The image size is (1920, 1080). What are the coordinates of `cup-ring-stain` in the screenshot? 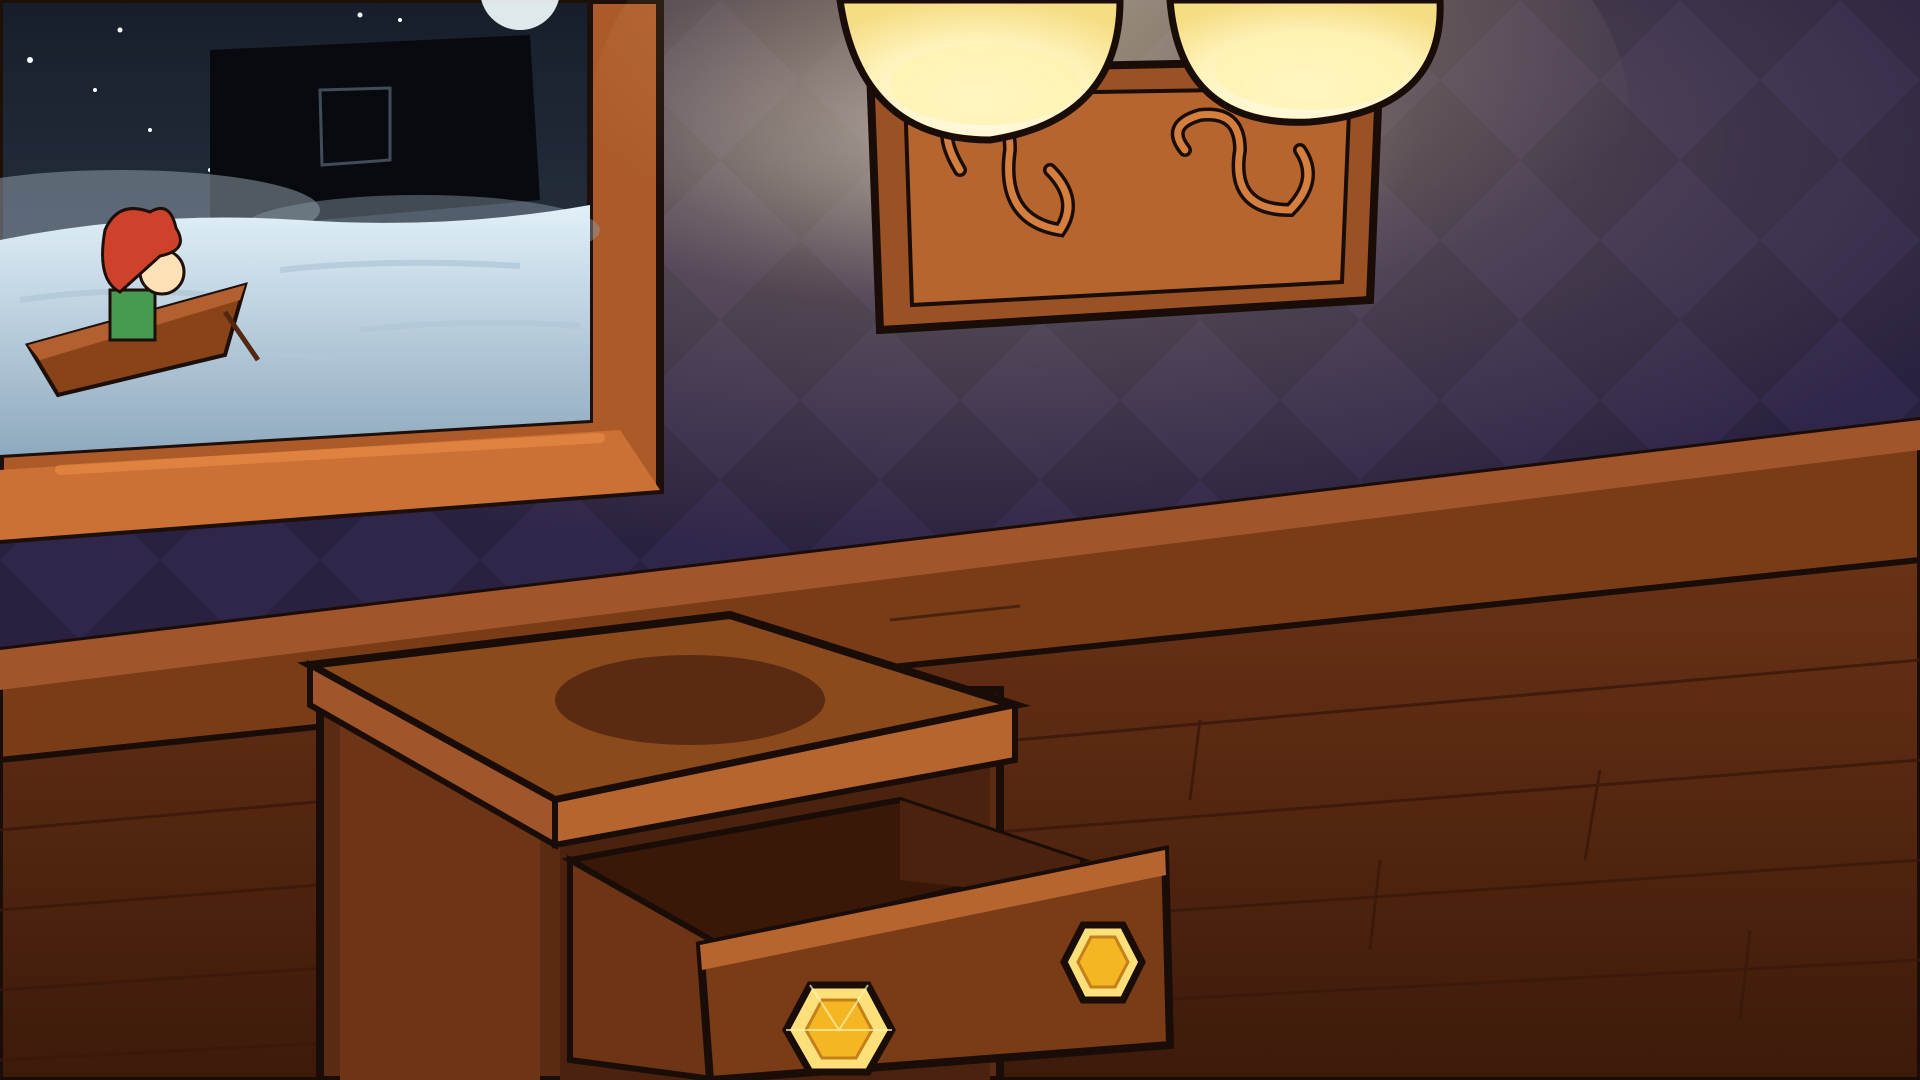 It's located at (690, 700).